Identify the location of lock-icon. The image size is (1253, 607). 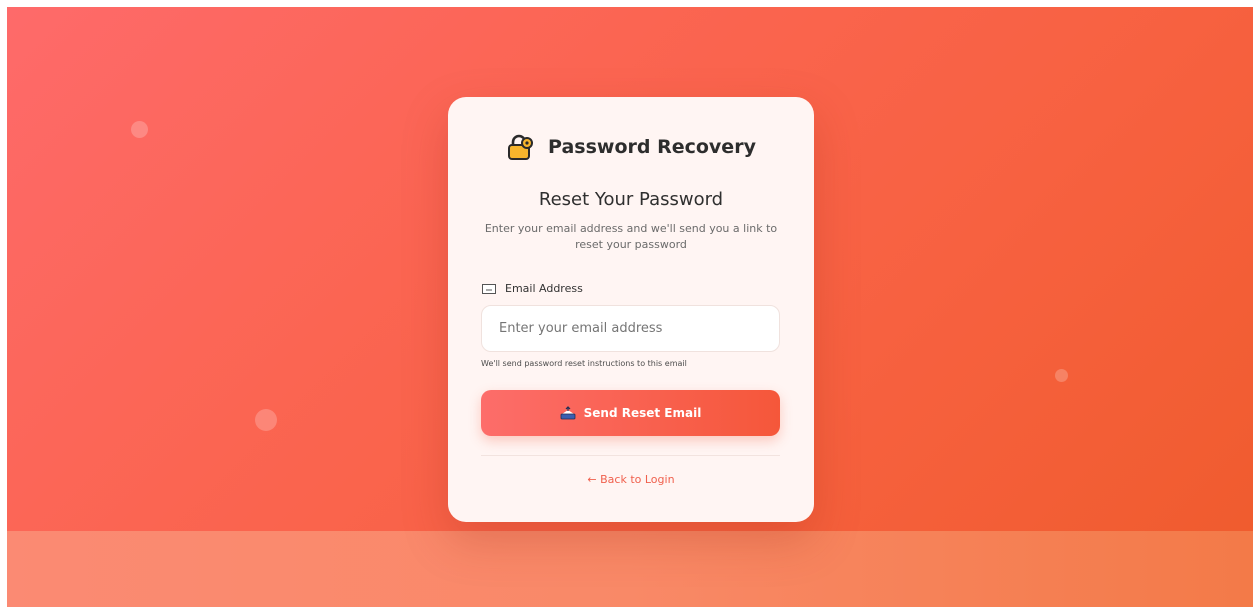
(520, 147).